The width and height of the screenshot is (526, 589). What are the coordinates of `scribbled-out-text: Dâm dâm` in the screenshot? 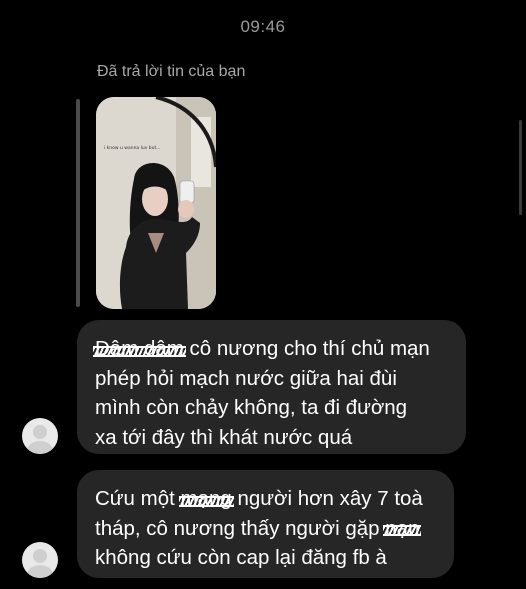 It's located at (139, 349).